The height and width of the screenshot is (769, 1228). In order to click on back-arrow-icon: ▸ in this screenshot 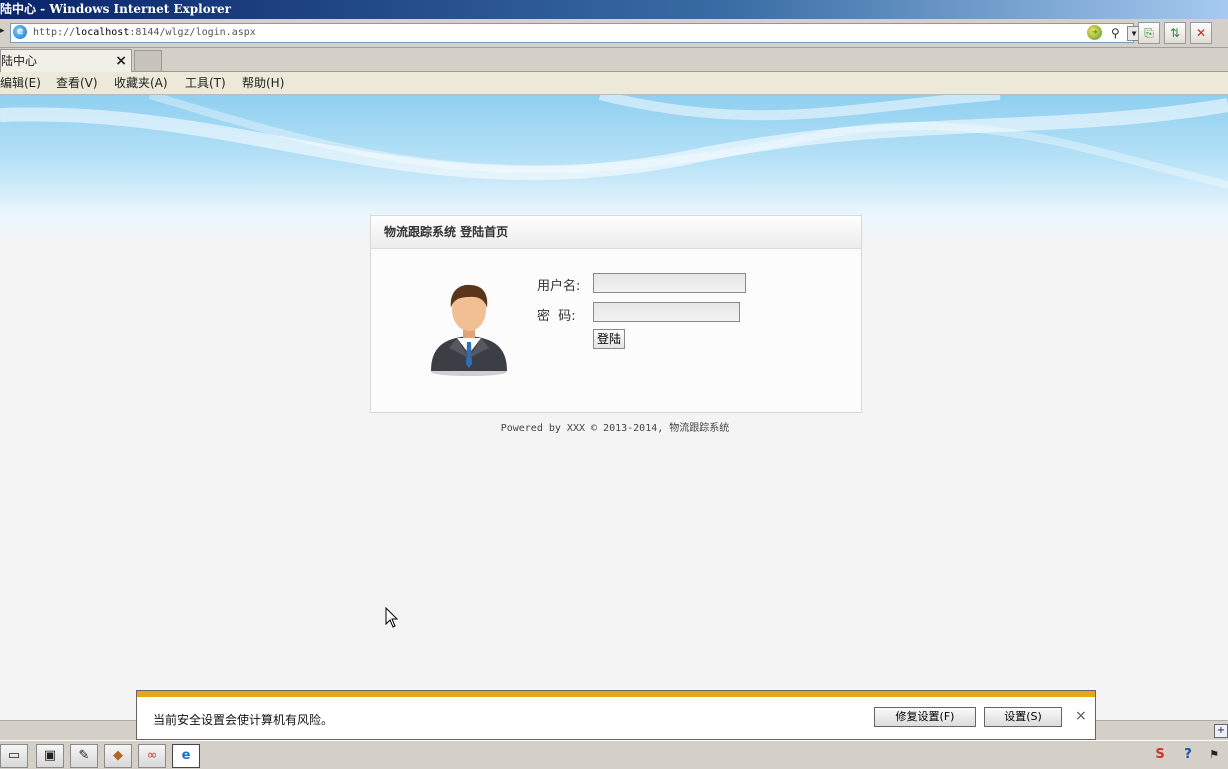, I will do `click(2, 31)`.